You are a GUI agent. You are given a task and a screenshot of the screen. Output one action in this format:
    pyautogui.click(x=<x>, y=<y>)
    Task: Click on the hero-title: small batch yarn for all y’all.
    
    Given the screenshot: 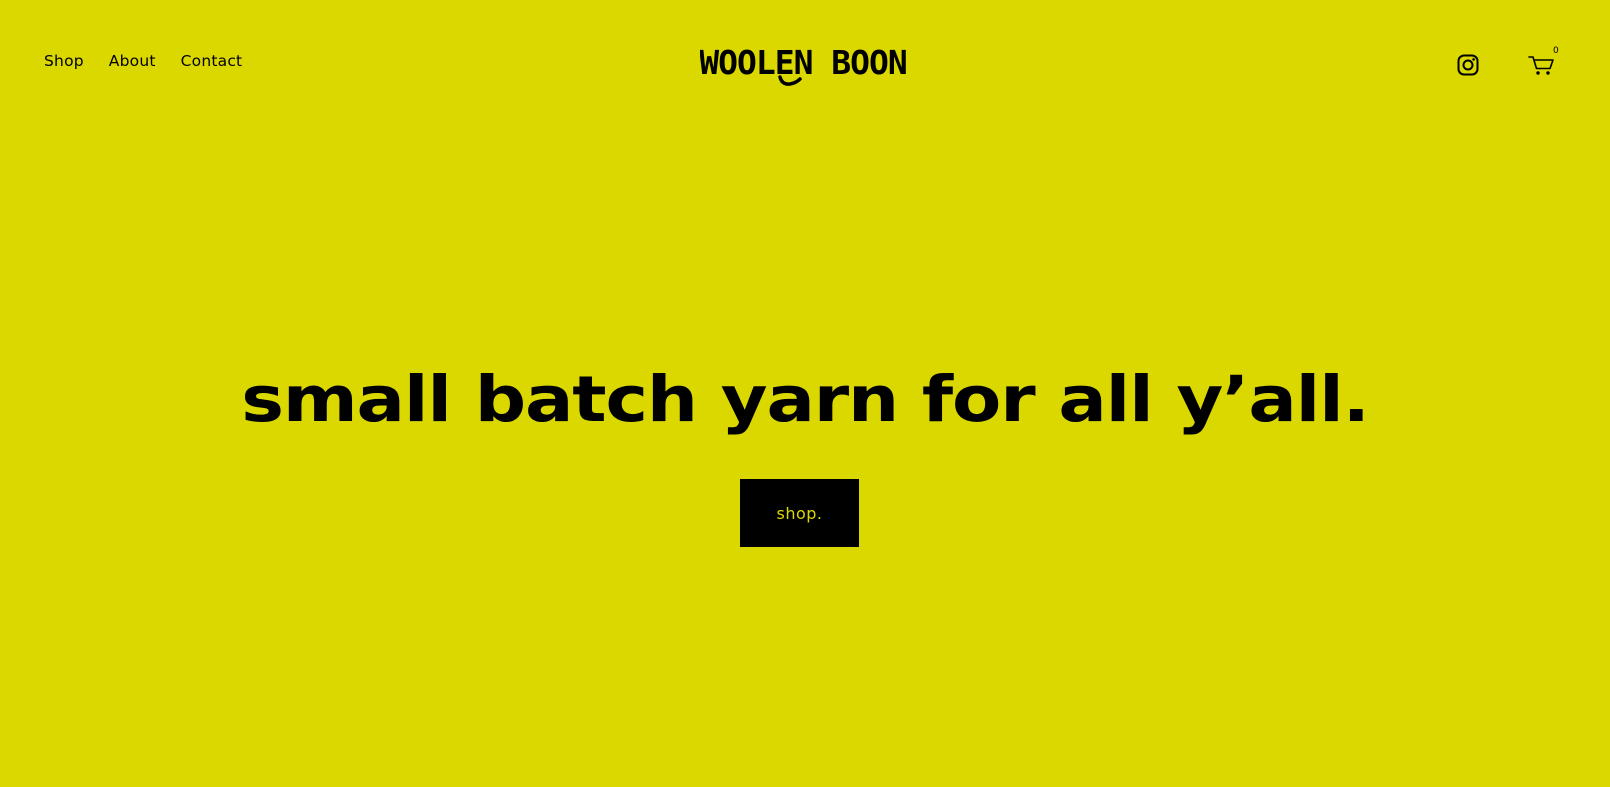 What is the action you would take?
    pyautogui.click(x=805, y=399)
    